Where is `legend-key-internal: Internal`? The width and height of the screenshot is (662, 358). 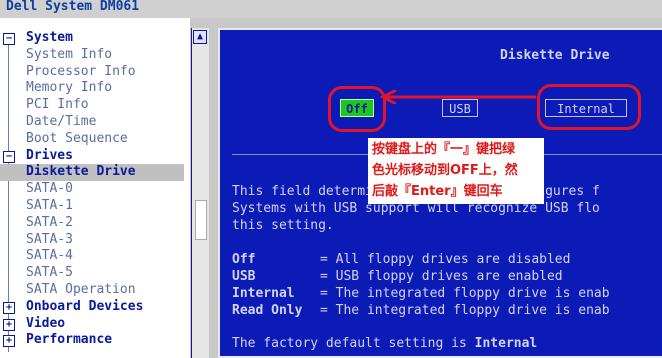
legend-key-internal: Internal is located at coordinates (263, 293).